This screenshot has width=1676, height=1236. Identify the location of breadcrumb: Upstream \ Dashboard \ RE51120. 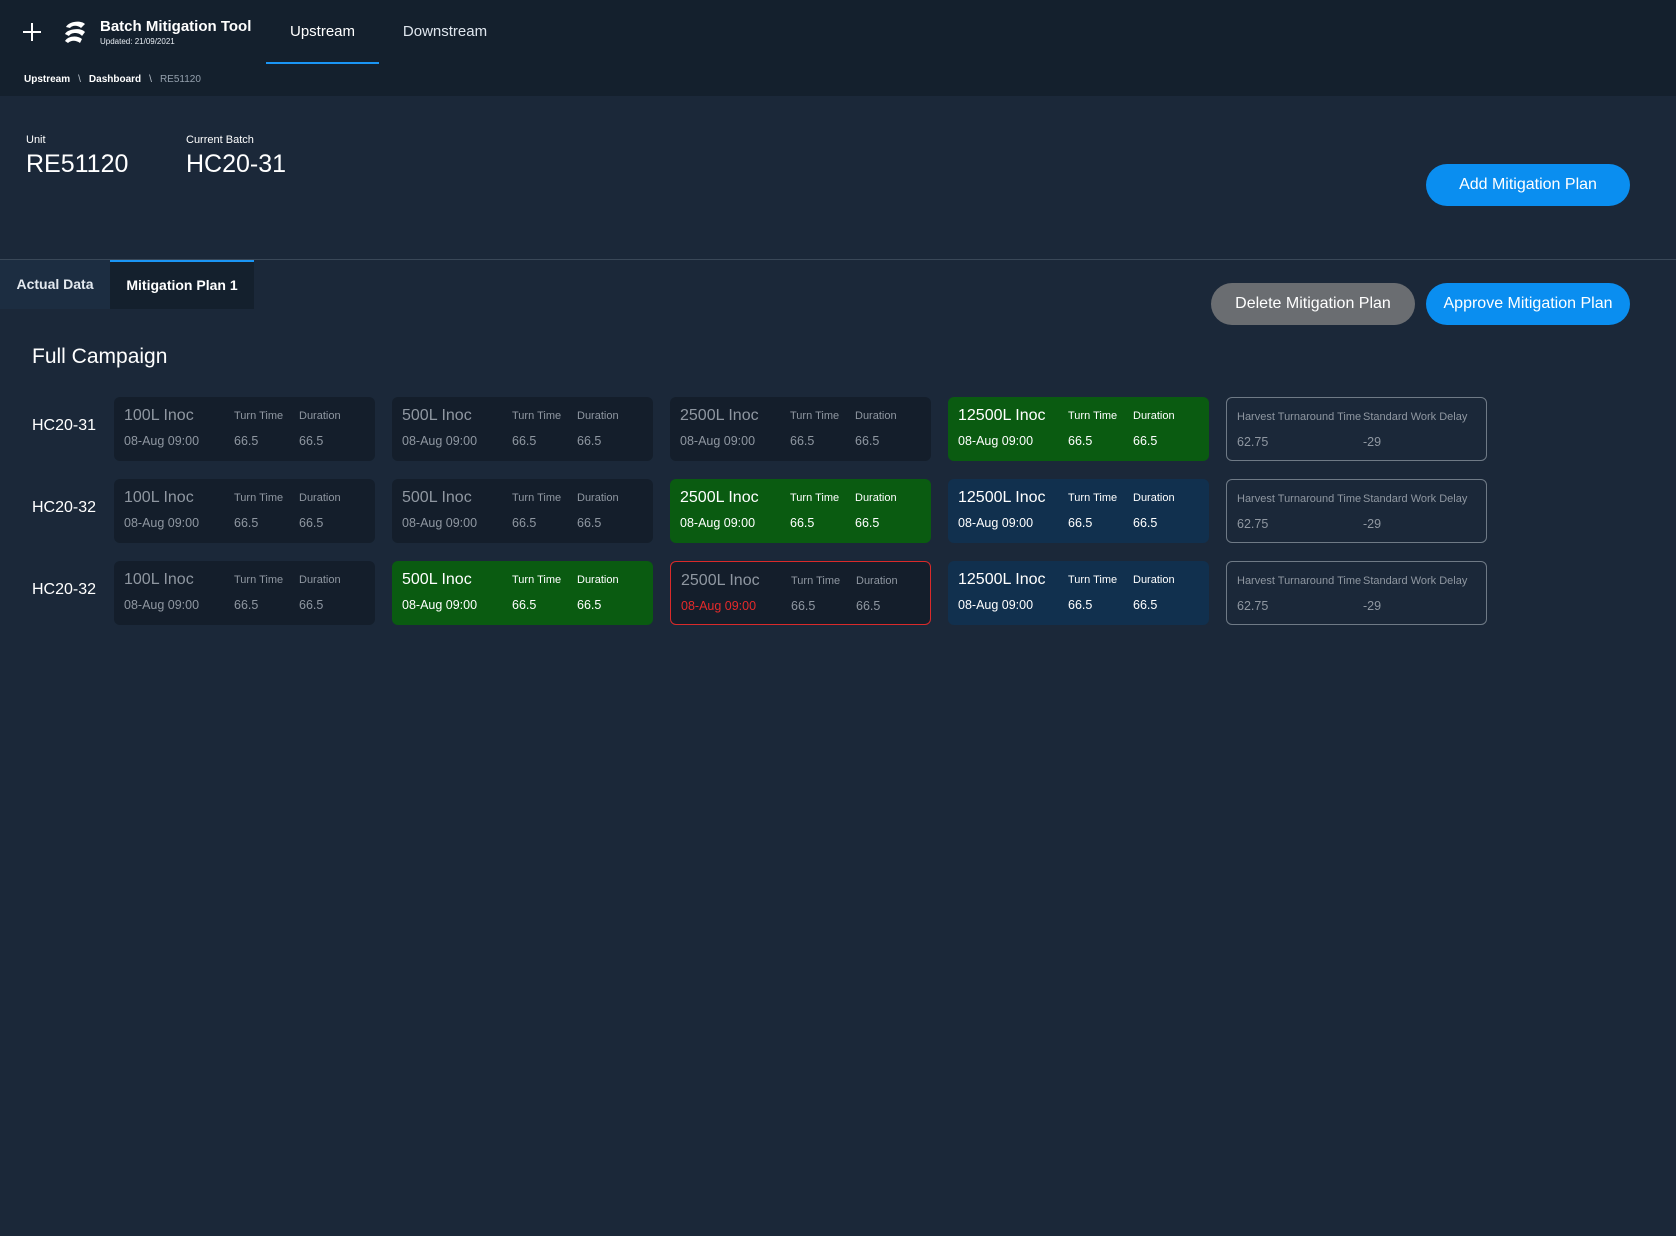
(112, 79).